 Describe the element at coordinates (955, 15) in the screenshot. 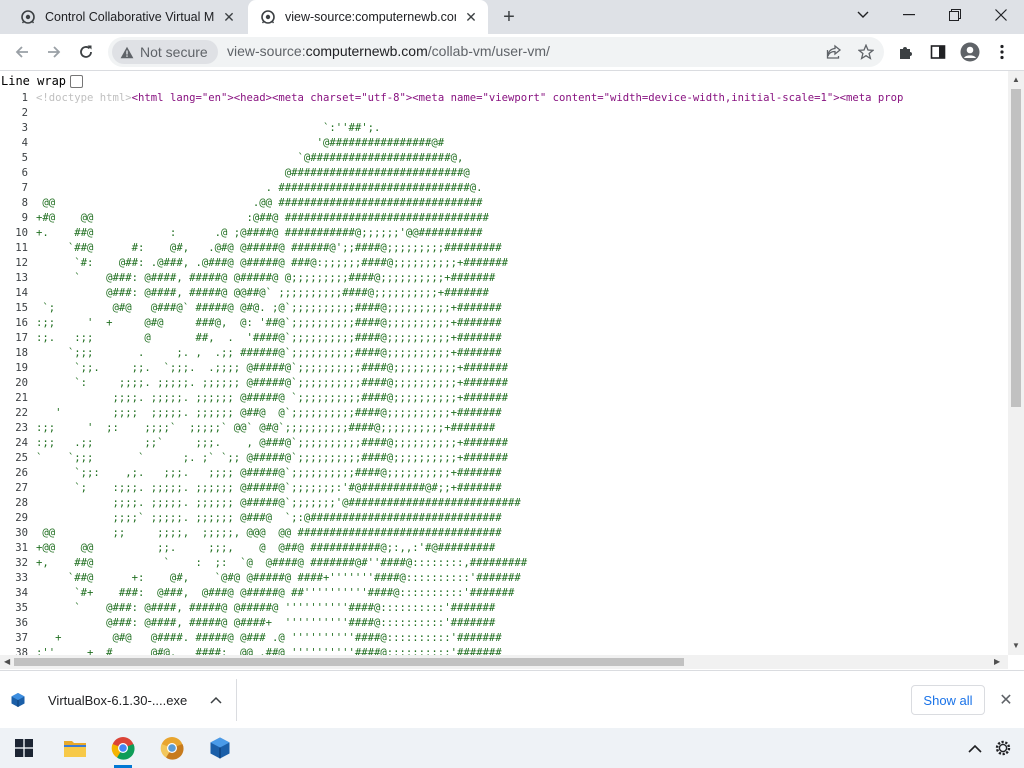

I see `restore-icon` at that location.